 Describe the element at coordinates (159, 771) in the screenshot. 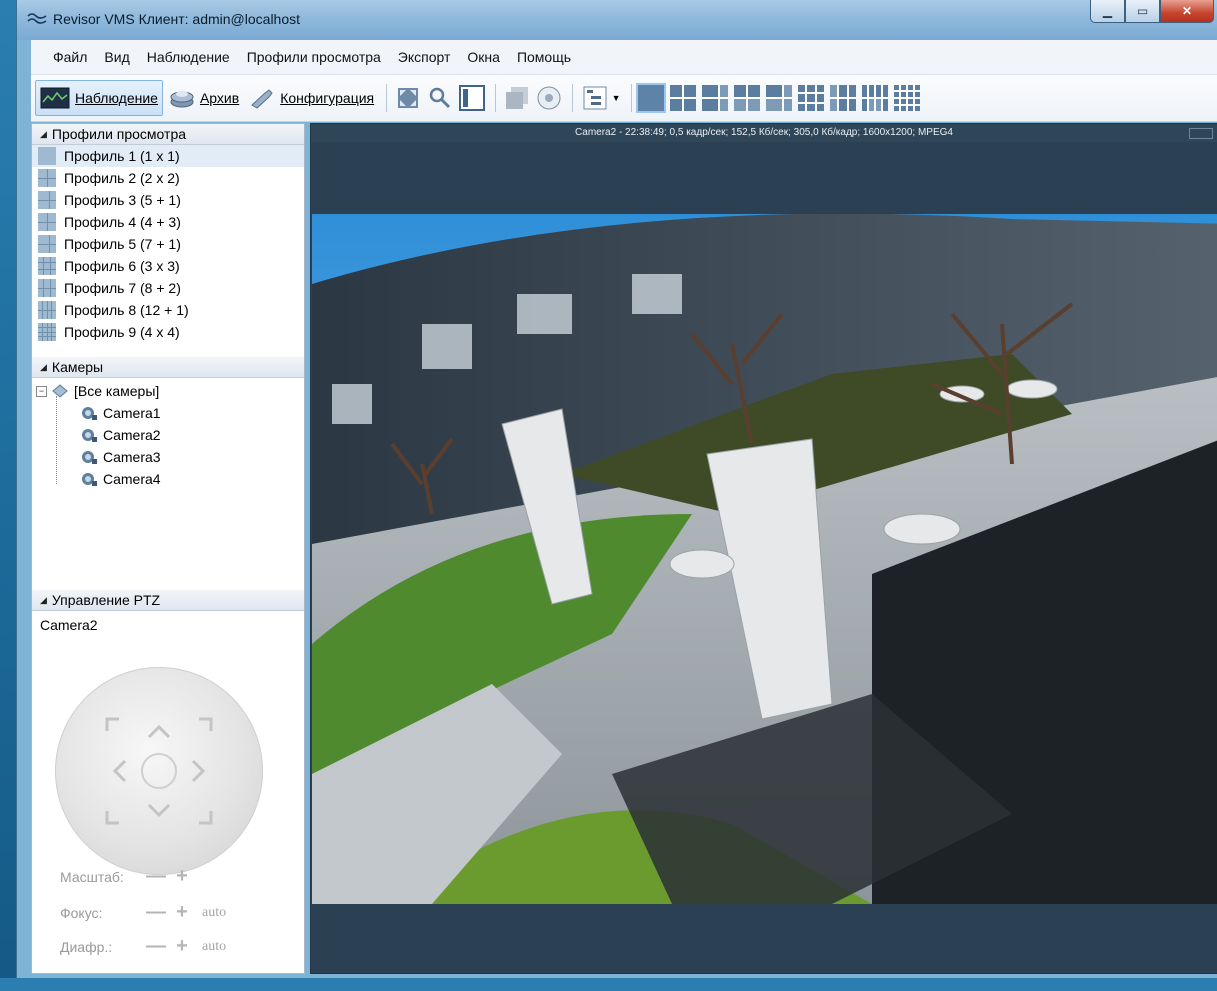

I see `ptz-joystick` at that location.